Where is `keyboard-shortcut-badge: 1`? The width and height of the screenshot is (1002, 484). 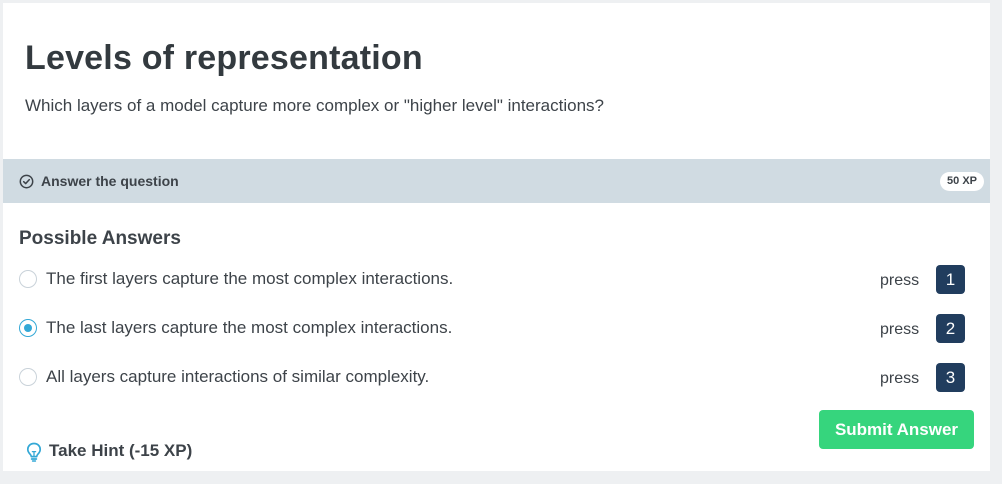
keyboard-shortcut-badge: 1 is located at coordinates (950, 279).